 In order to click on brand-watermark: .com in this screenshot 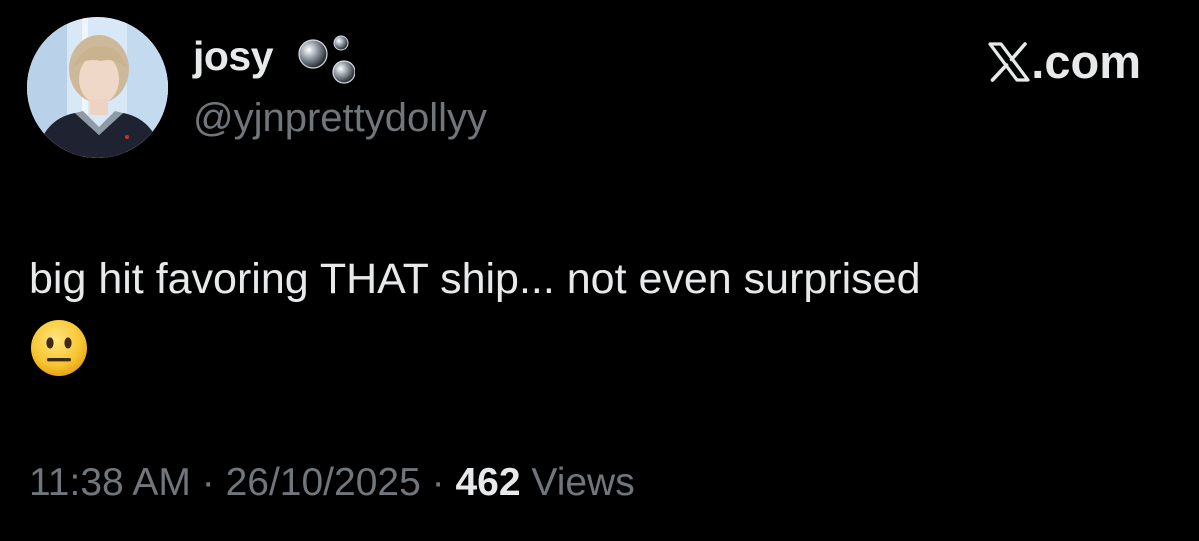, I will do `click(1064, 61)`.